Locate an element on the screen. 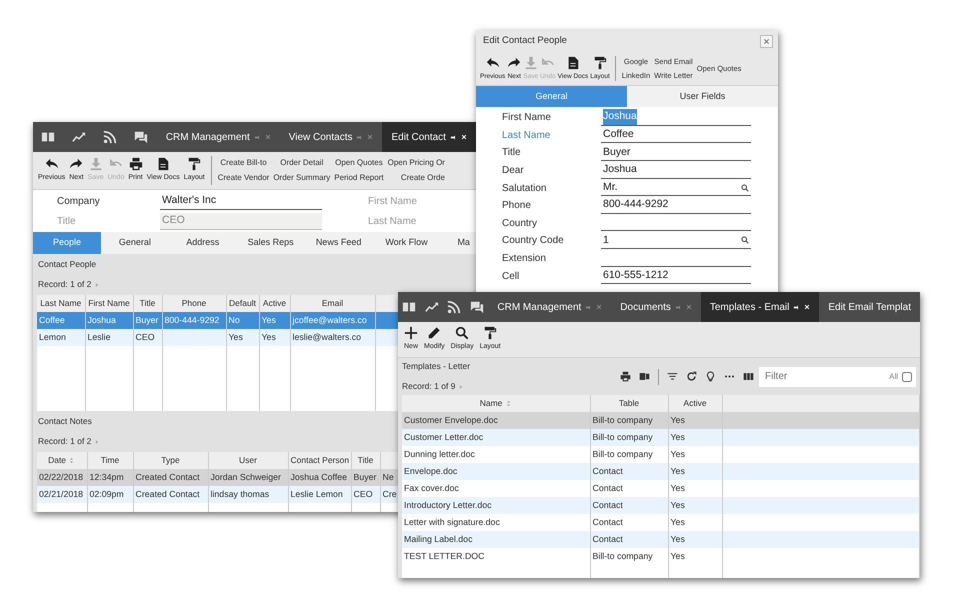 The width and height of the screenshot is (960, 610). section-tab: Sales Reps is located at coordinates (270, 243).